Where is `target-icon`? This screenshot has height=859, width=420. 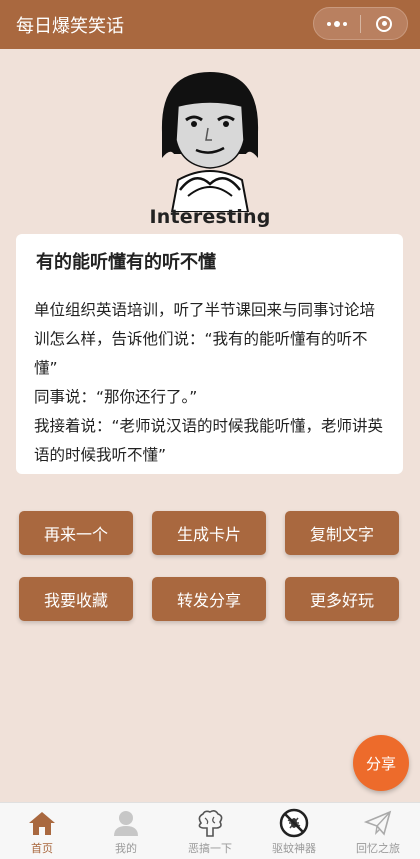 target-icon is located at coordinates (384, 23).